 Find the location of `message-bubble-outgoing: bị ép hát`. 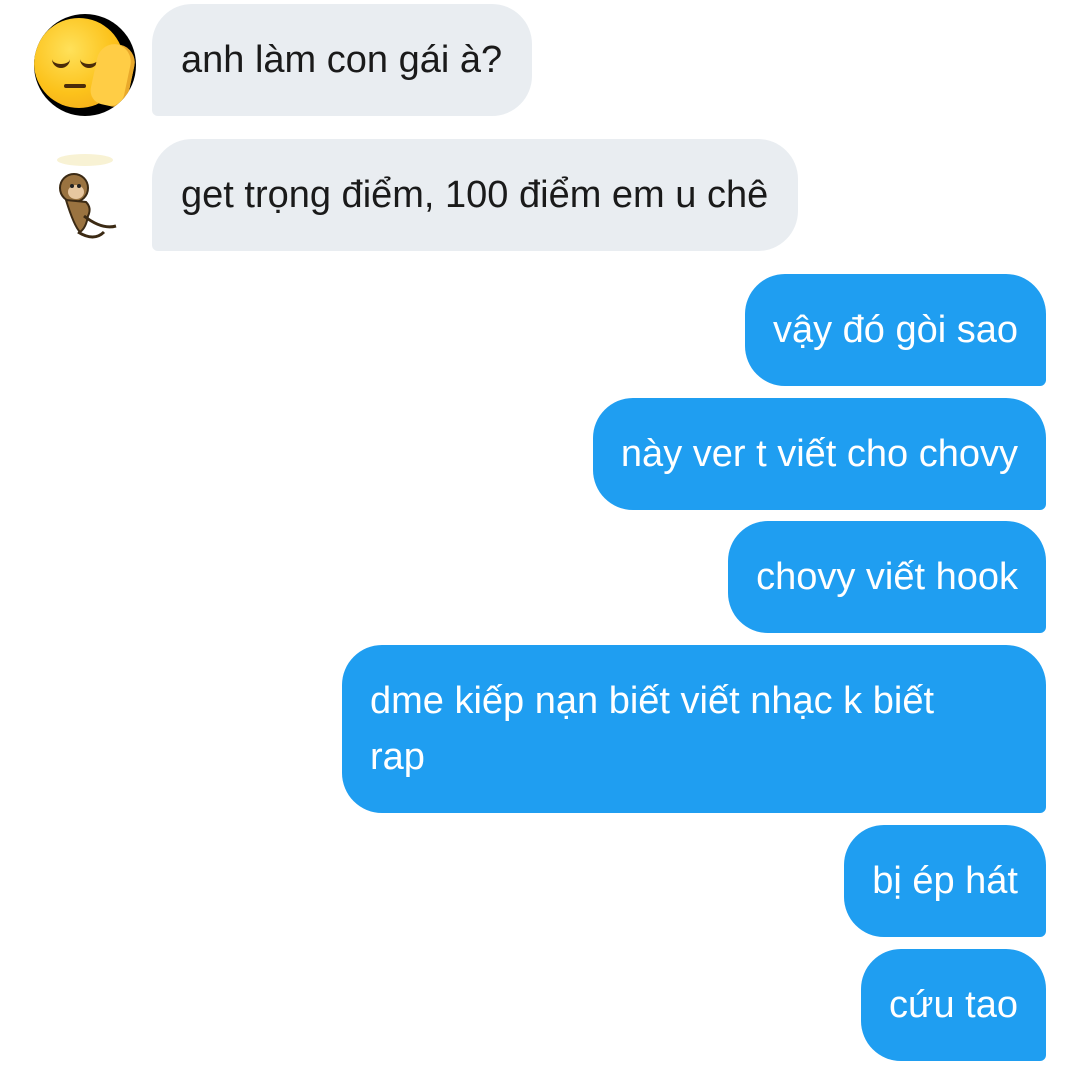

message-bubble-outgoing: bị ép hát is located at coordinates (945, 881).